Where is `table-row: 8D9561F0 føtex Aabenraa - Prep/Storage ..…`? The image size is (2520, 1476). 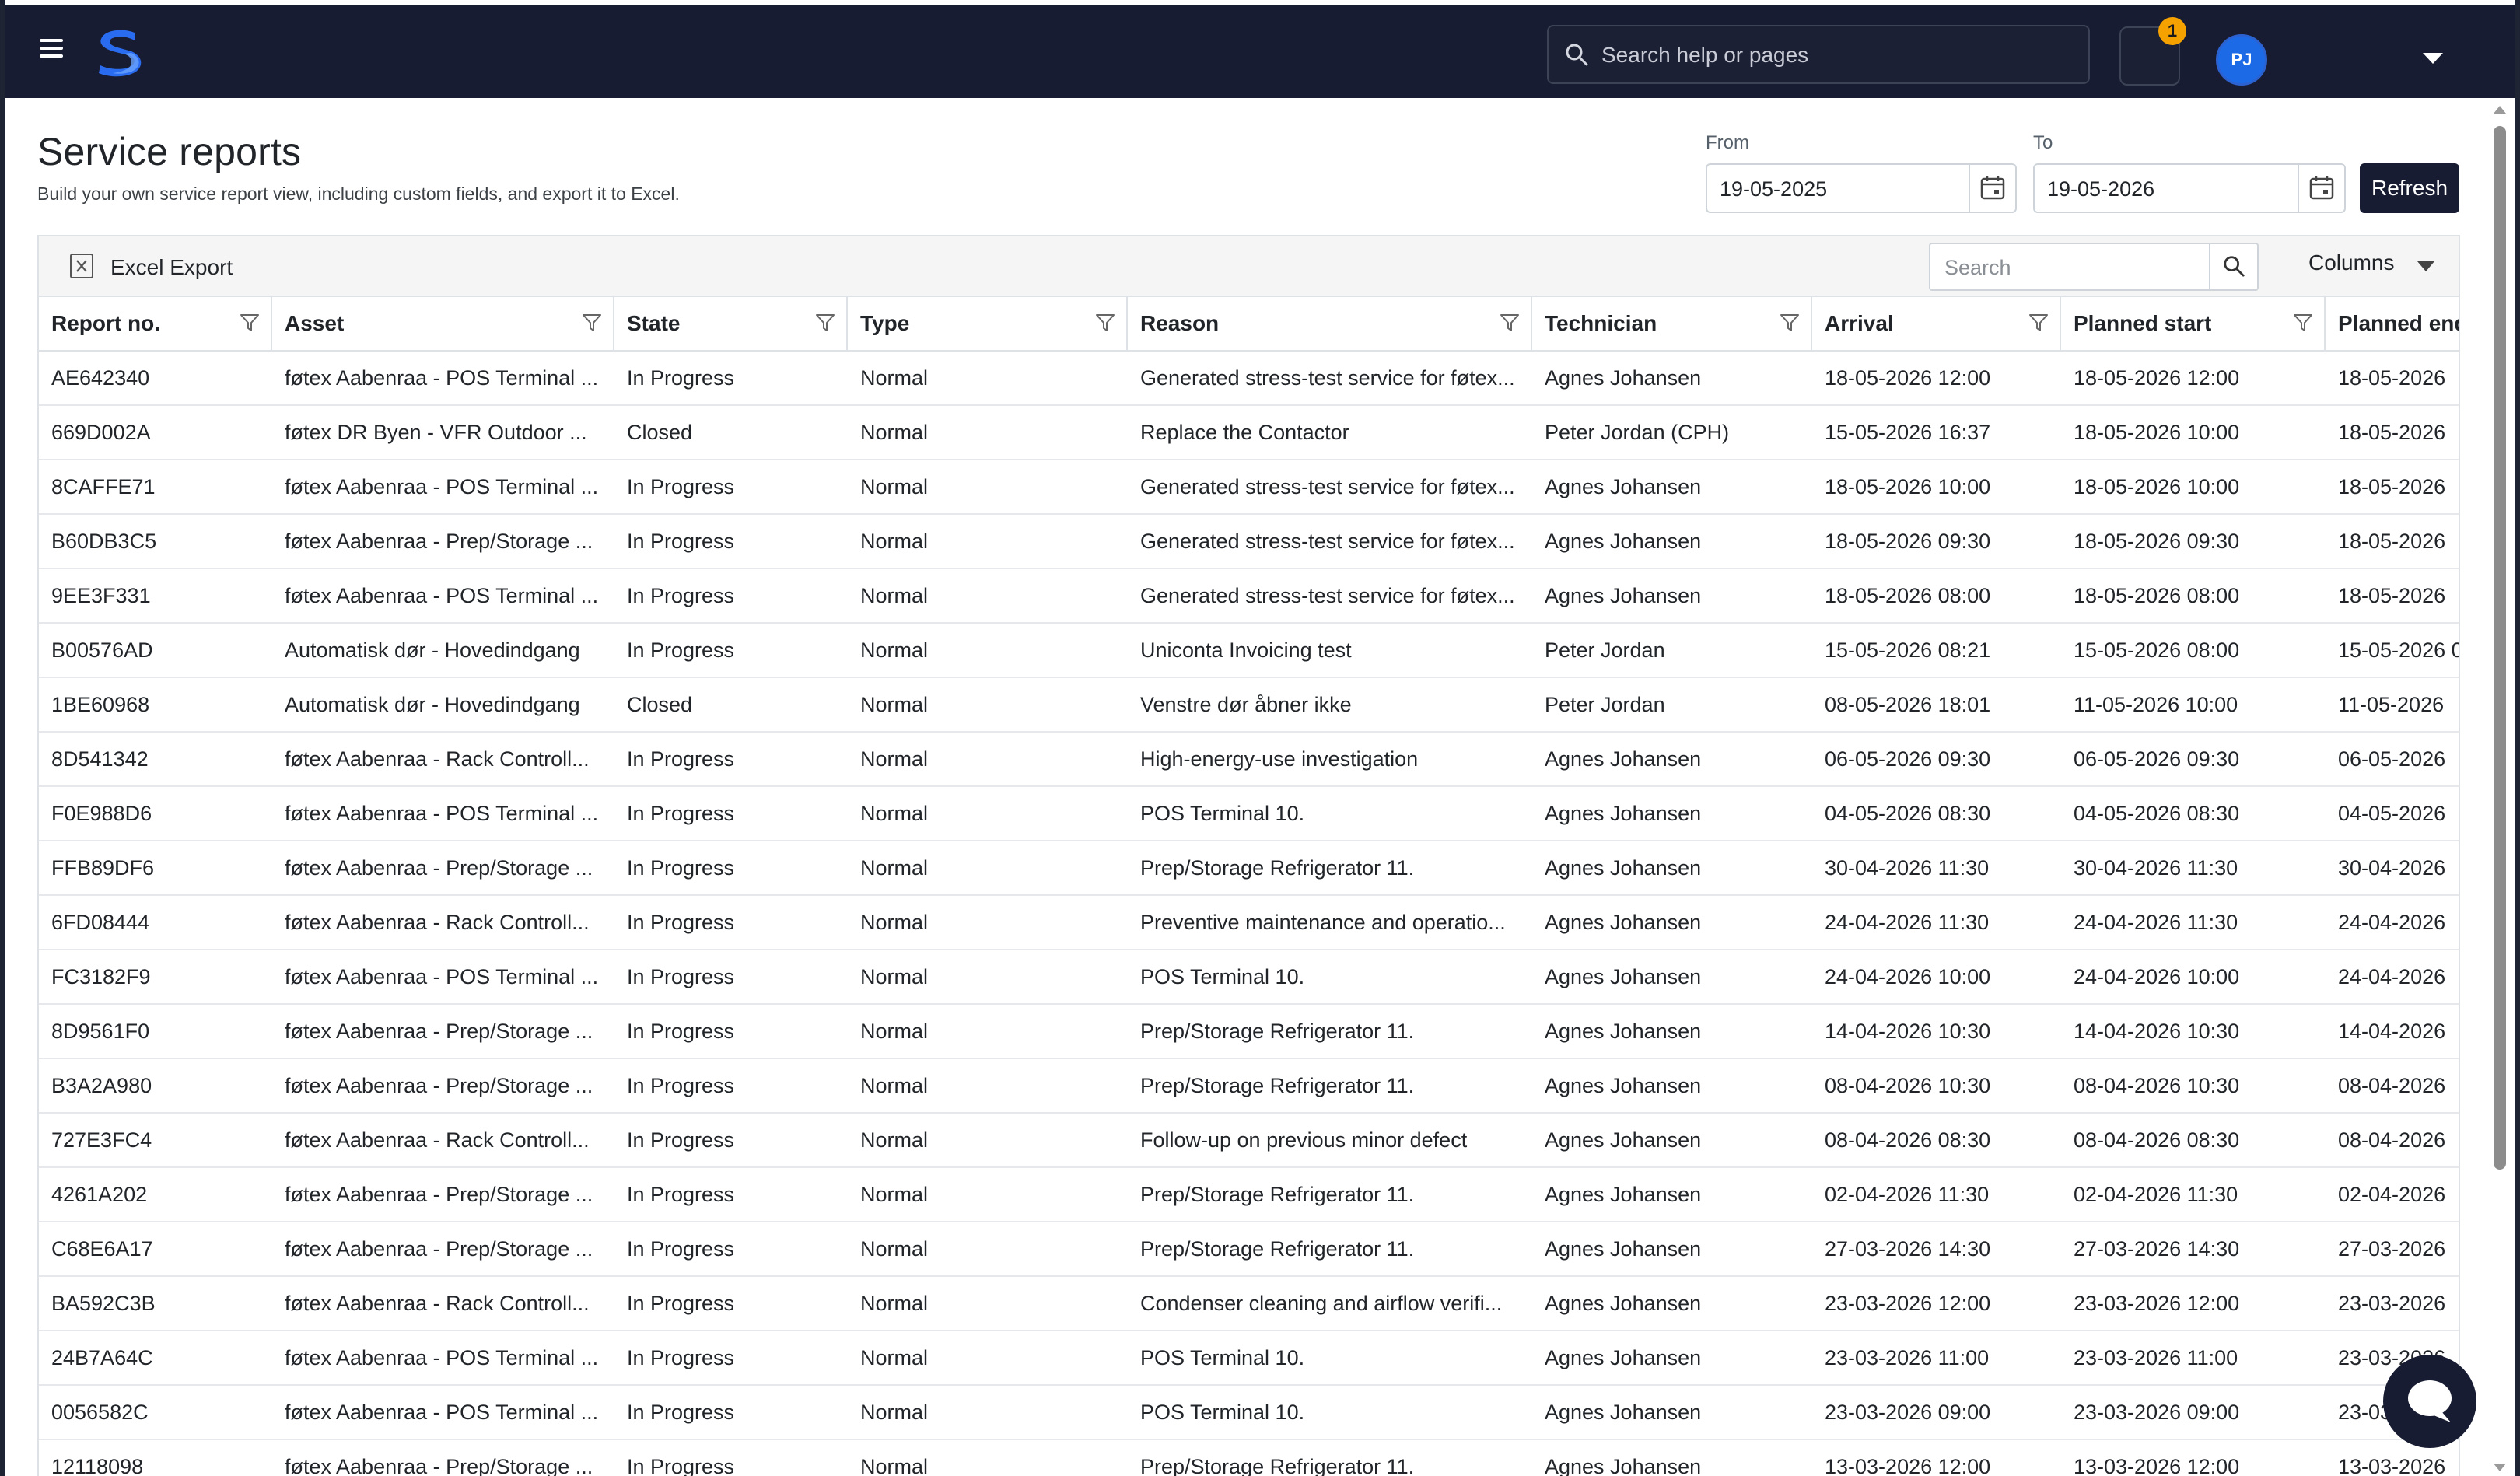
table-row: 8D9561F0 føtex Aabenraa - Prep/Storage ..… is located at coordinates (1249, 1032).